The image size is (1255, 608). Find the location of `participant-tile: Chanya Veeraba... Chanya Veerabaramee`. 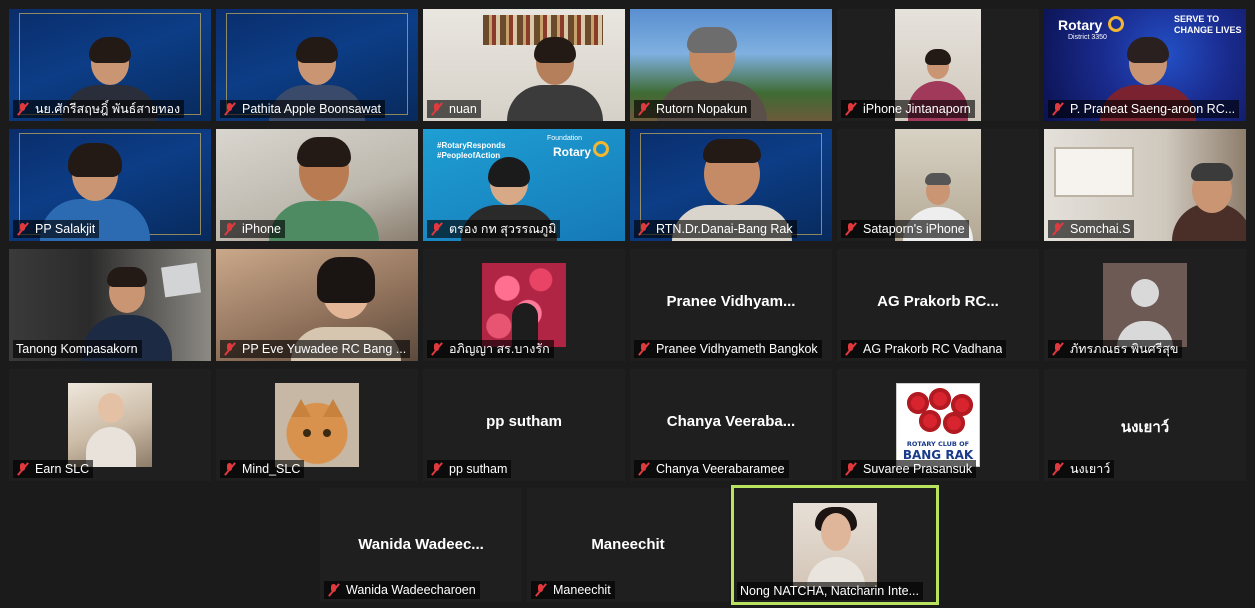

participant-tile: Chanya Veeraba... Chanya Veerabaramee is located at coordinates (731, 425).